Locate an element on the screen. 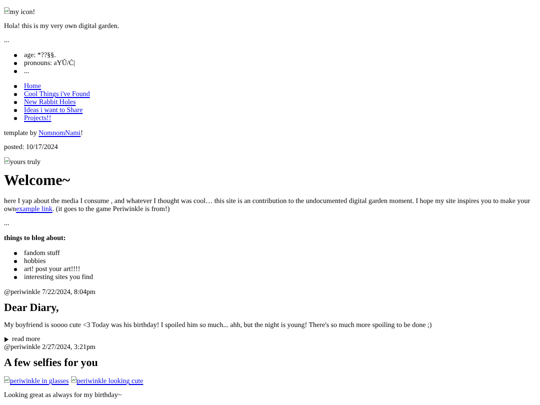  post-title: Welcome~ is located at coordinates (38, 181).